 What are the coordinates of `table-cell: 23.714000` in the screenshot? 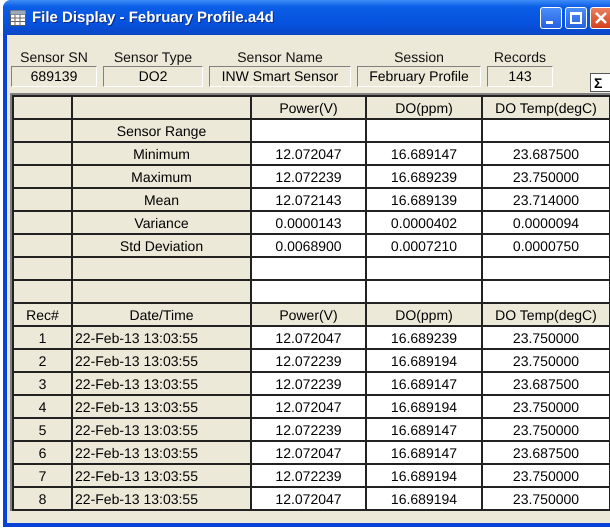 It's located at (546, 200).